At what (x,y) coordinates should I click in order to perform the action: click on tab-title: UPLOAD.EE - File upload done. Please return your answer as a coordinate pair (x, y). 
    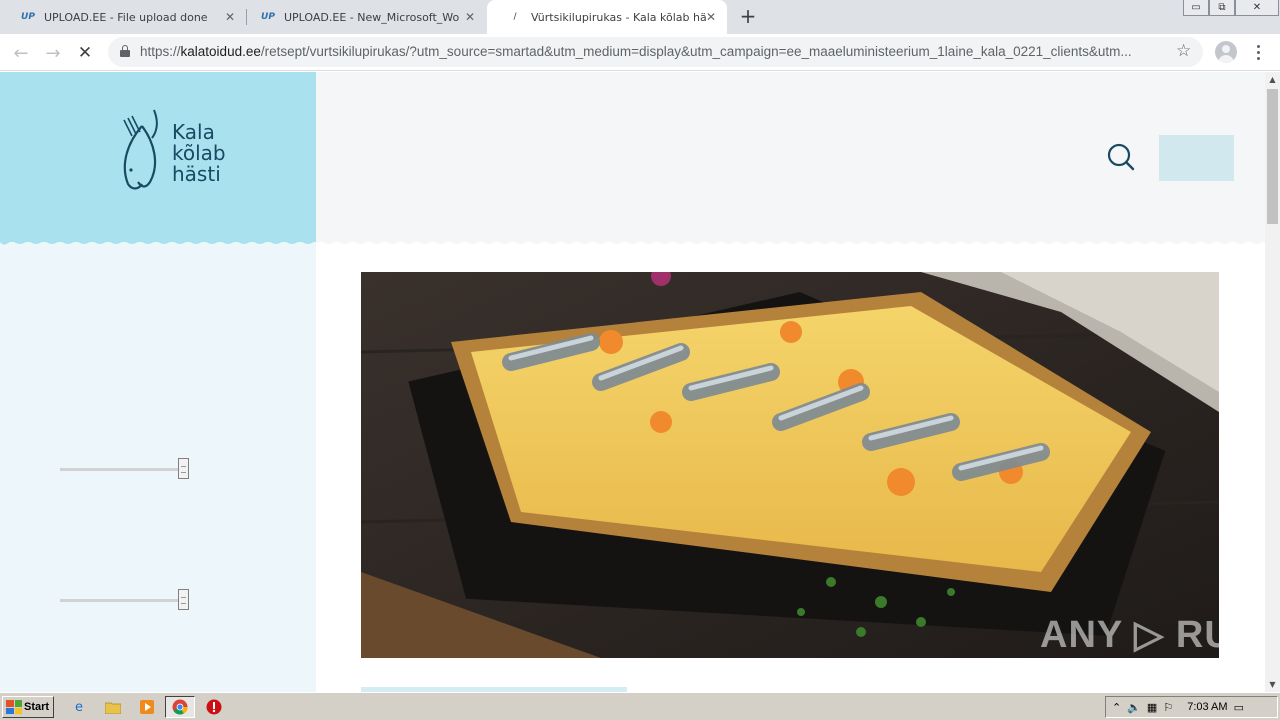
    Looking at the image, I should click on (126, 17).